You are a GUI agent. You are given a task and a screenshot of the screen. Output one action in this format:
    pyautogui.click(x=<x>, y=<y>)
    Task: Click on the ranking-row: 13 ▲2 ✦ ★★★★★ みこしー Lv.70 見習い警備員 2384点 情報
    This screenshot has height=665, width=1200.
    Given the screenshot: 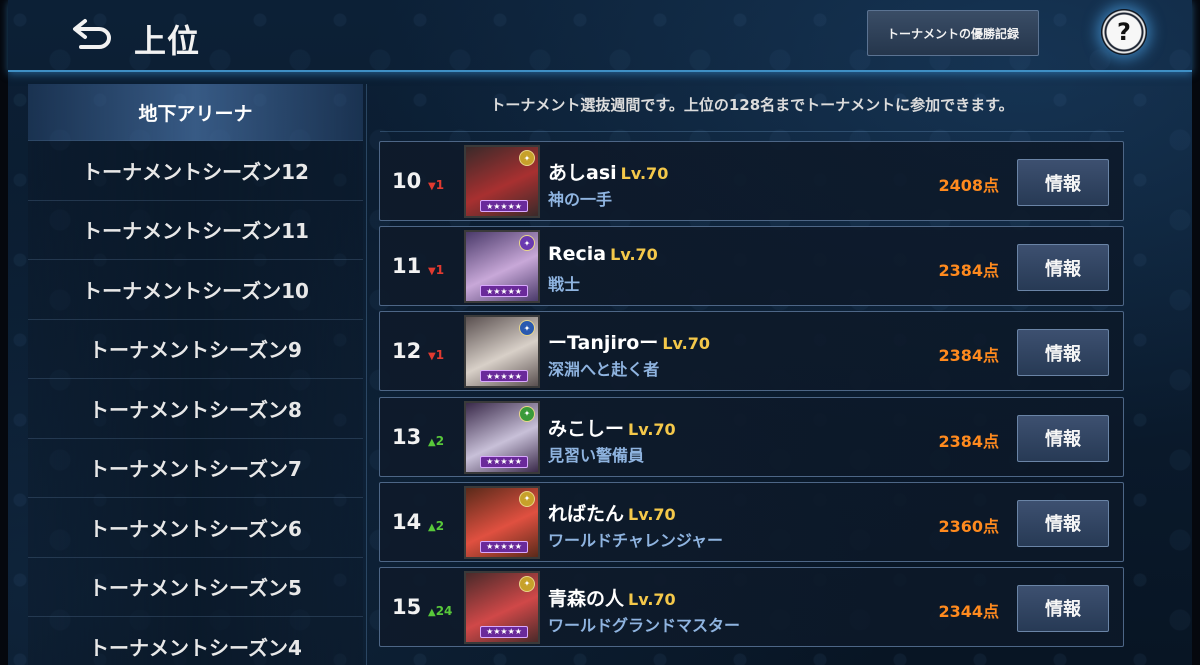 What is the action you would take?
    pyautogui.click(x=751, y=436)
    